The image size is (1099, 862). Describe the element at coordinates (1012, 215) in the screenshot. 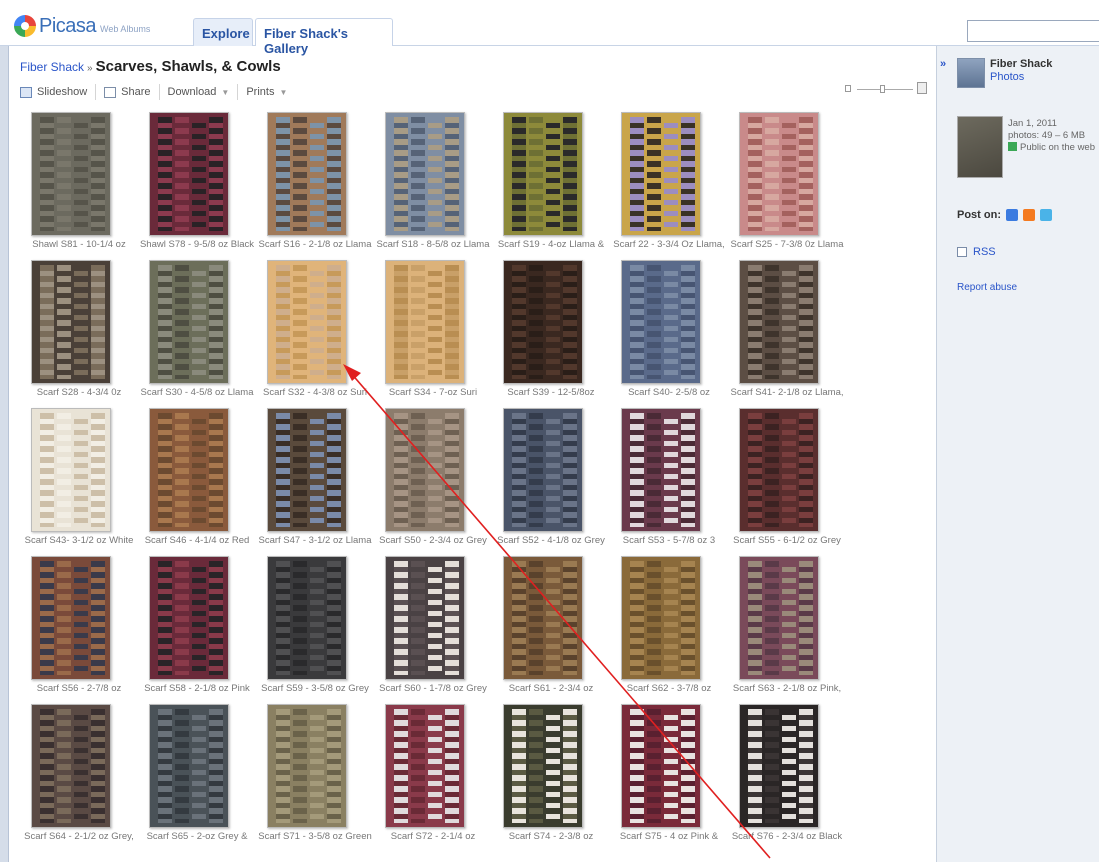

I see `buzz-icon` at that location.